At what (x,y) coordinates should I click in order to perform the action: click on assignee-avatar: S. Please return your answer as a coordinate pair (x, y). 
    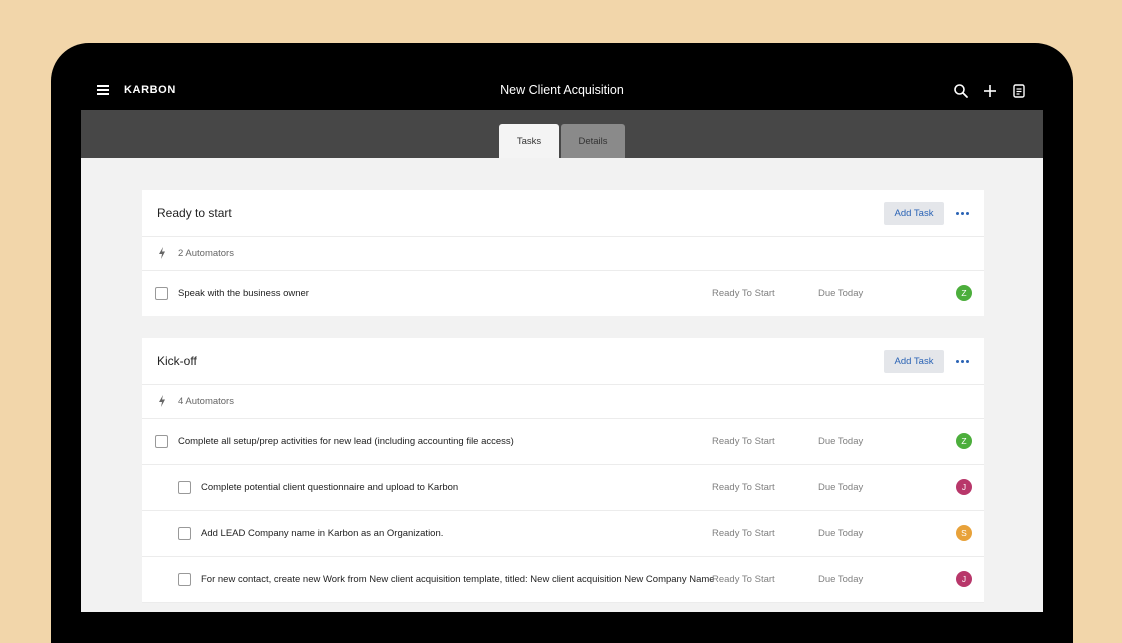
    Looking at the image, I should click on (964, 533).